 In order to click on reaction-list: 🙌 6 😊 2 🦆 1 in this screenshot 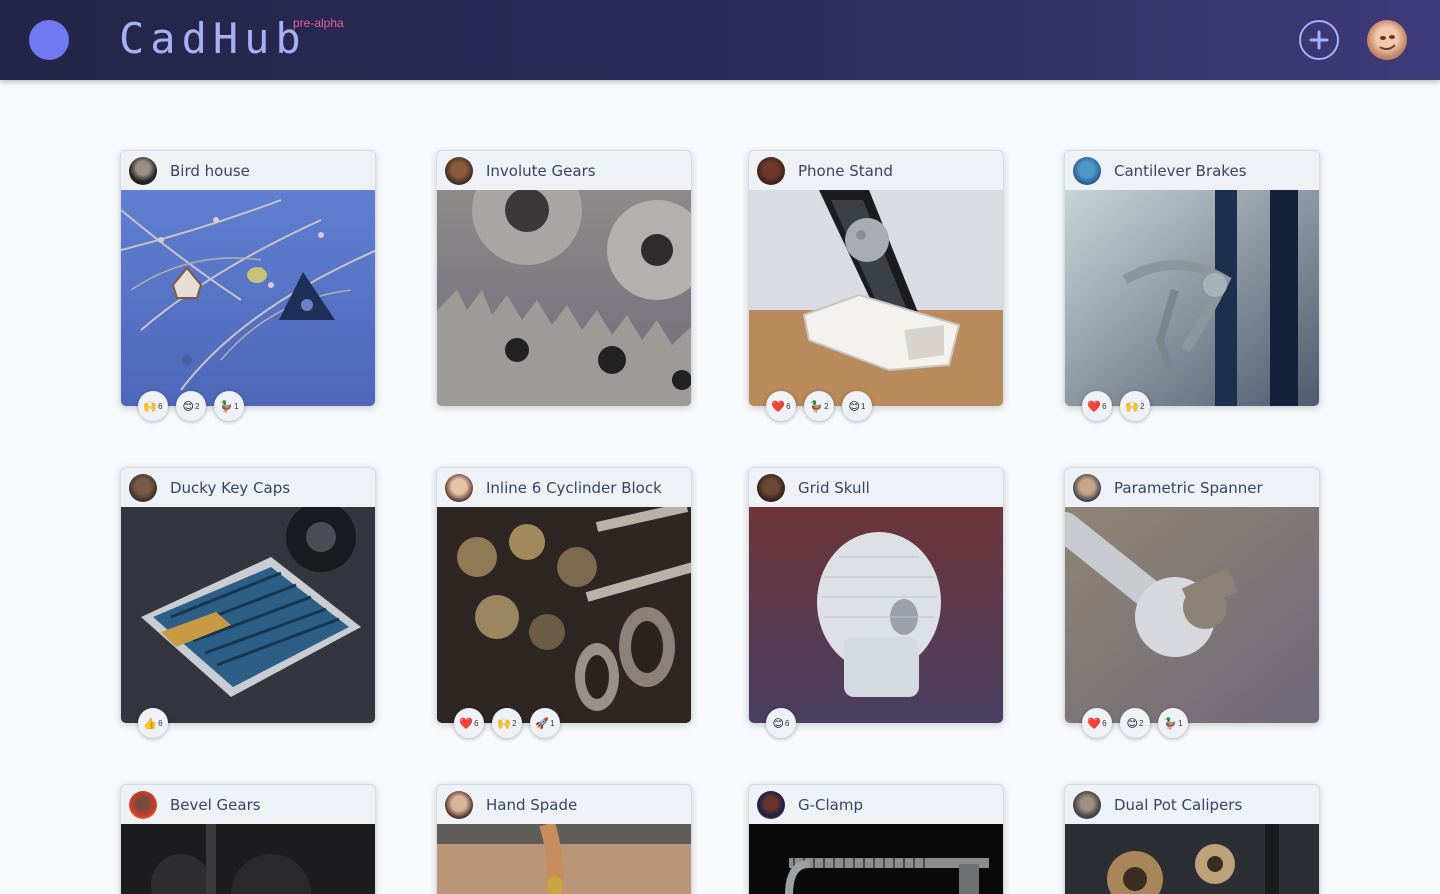, I will do `click(191, 406)`.